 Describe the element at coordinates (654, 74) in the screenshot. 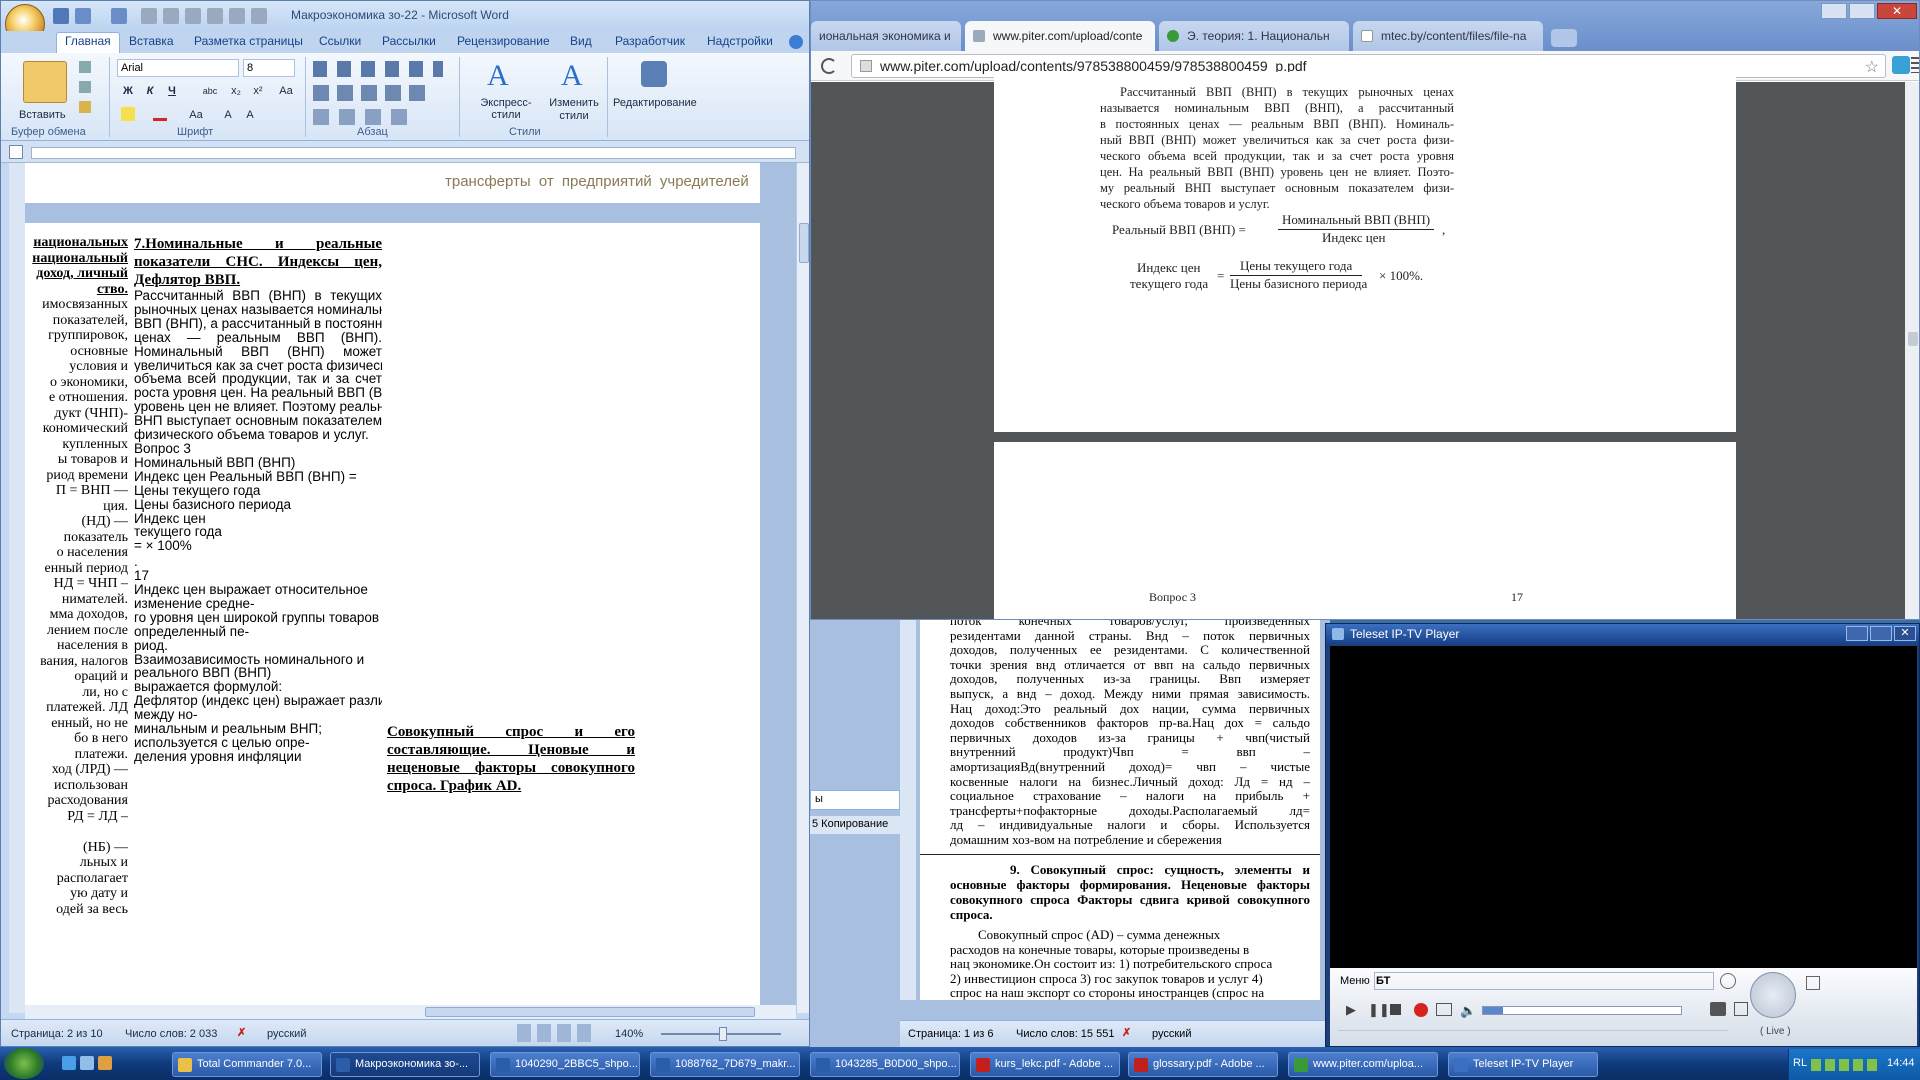

I see `find-binoculars-icon` at that location.